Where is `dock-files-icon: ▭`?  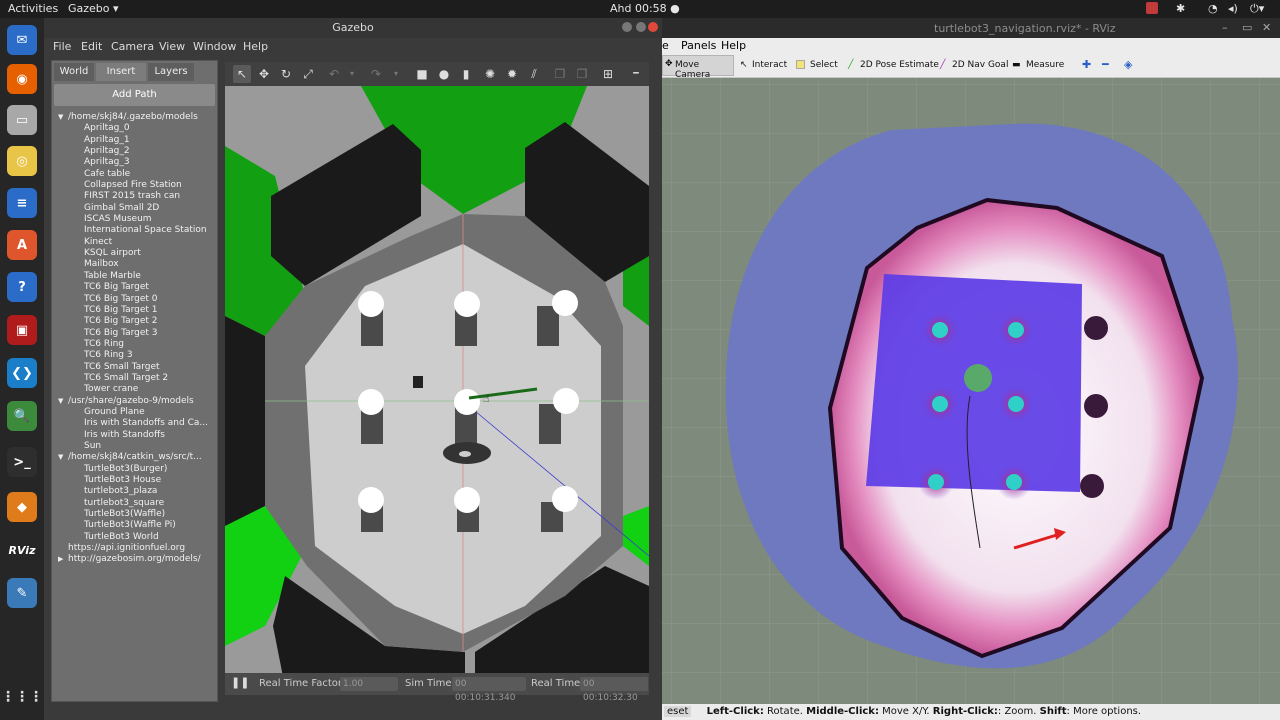 dock-files-icon: ▭ is located at coordinates (22, 120).